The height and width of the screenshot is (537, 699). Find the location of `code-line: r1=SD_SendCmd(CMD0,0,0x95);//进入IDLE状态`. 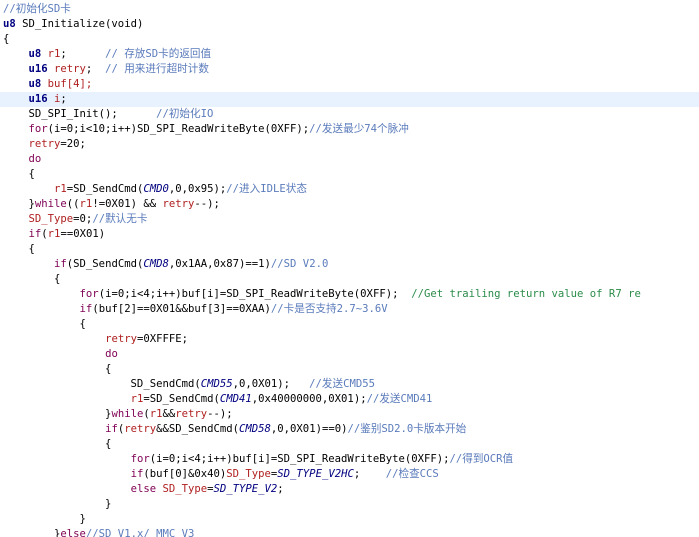

code-line: r1=SD_SendCmd(CMD0,0,0x95);//进入IDLE状态 is located at coordinates (349, 189).